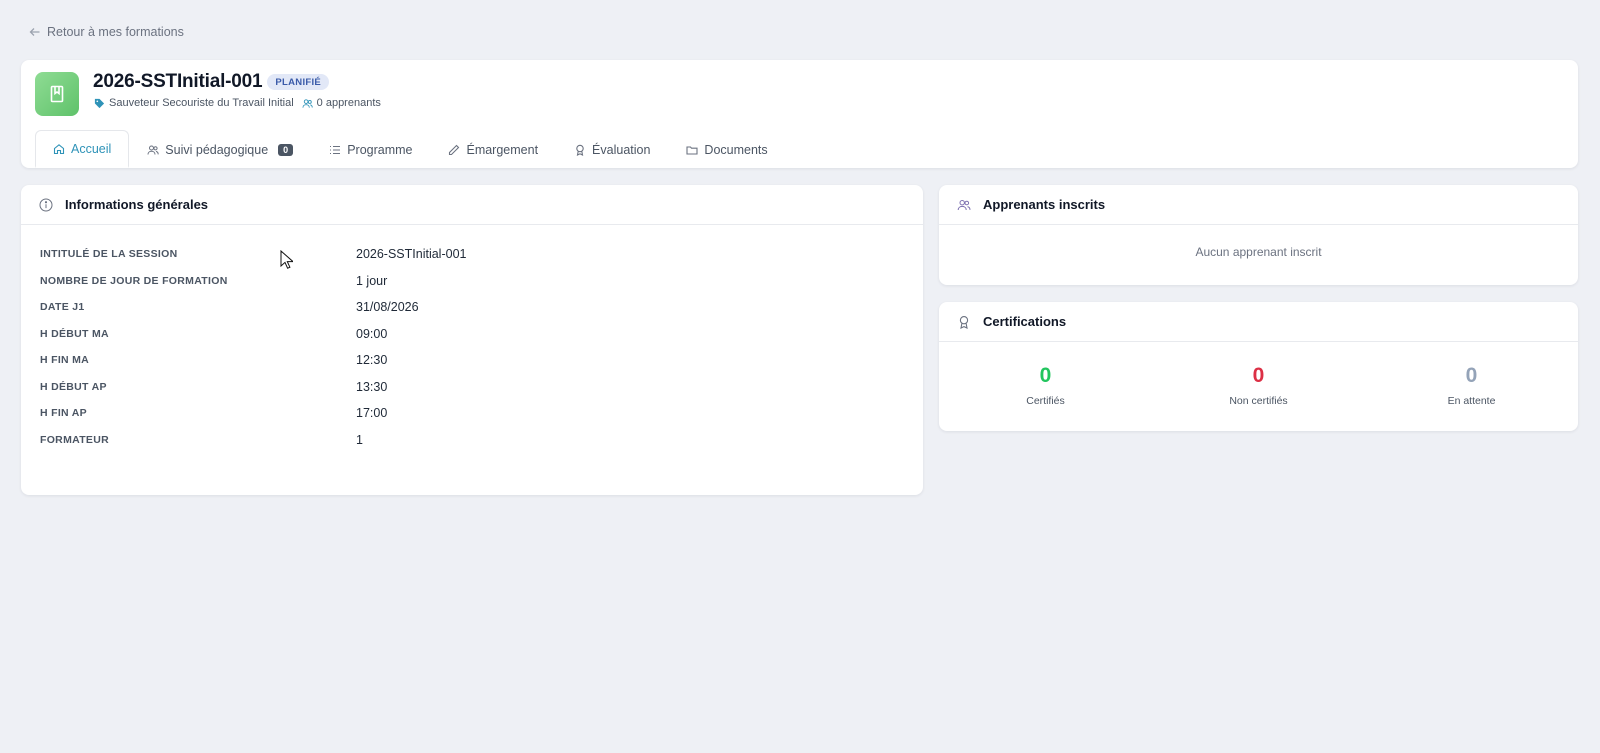  What do you see at coordinates (472, 387) in the screenshot?
I see `info-row: H DÉBUT AP 13:30` at bounding box center [472, 387].